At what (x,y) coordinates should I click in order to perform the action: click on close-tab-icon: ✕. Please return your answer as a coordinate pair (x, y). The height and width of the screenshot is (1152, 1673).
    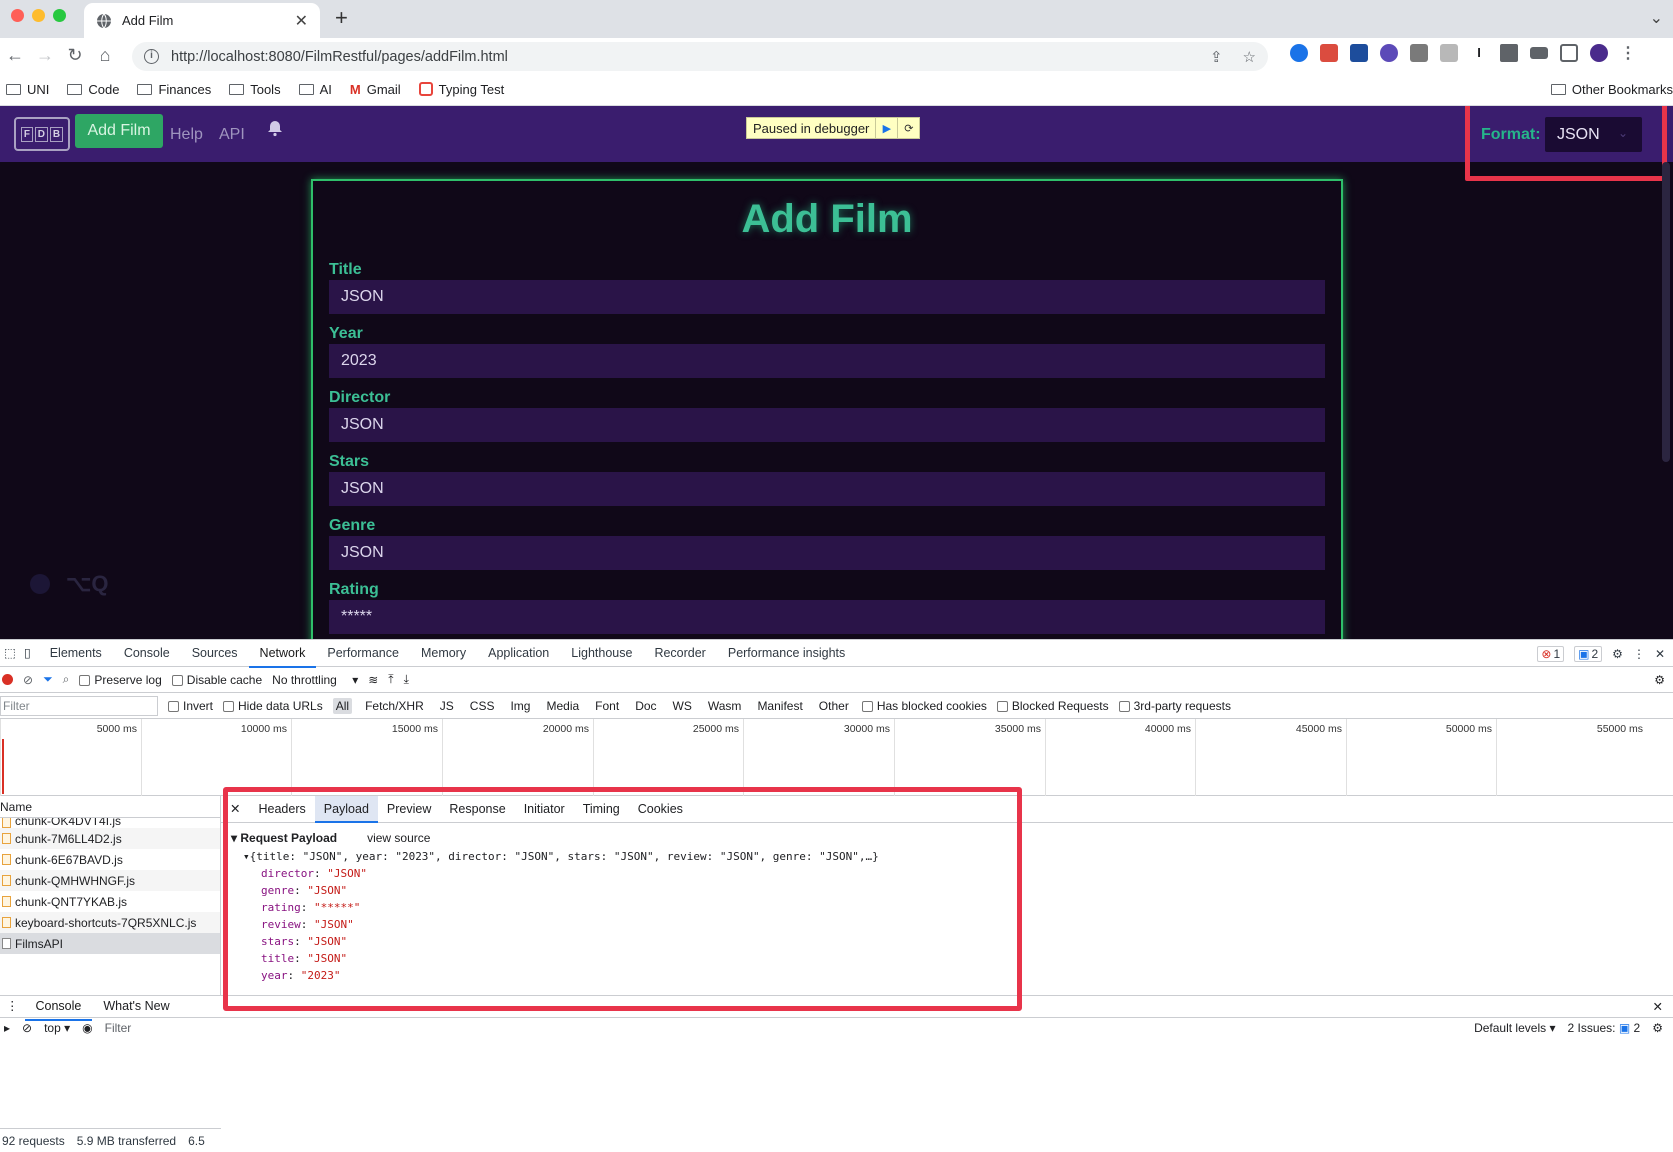
    Looking at the image, I should click on (301, 21).